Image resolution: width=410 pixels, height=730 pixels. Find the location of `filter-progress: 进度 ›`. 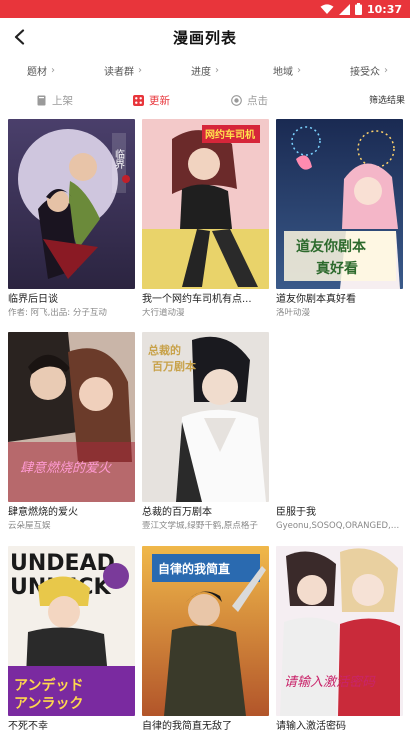

filter-progress: 进度 › is located at coordinates (205, 70).